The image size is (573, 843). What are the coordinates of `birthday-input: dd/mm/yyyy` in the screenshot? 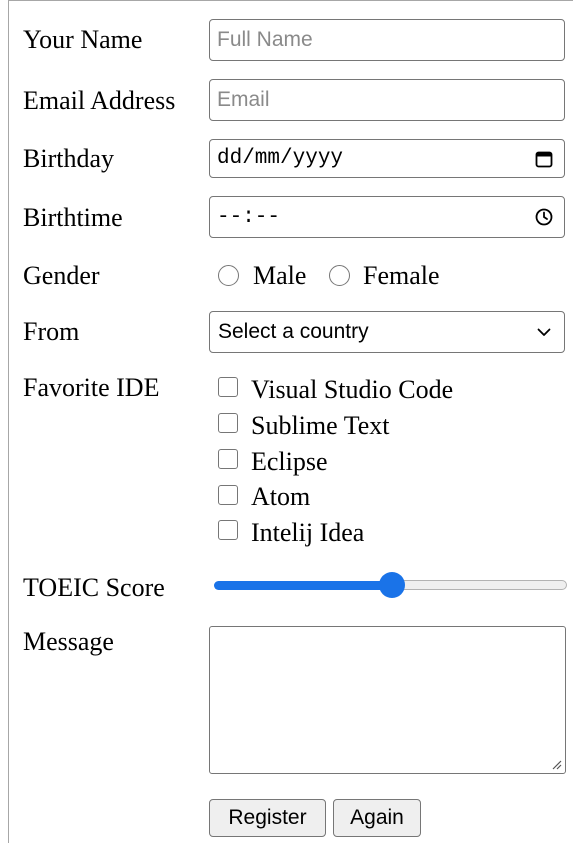 It's located at (387, 158).